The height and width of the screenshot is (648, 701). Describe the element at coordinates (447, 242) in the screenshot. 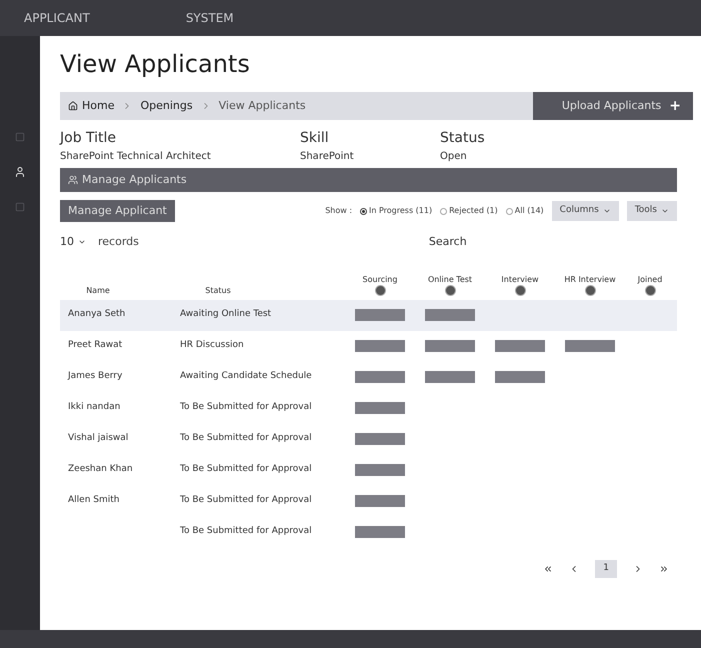

I see `search-label: Search` at that location.